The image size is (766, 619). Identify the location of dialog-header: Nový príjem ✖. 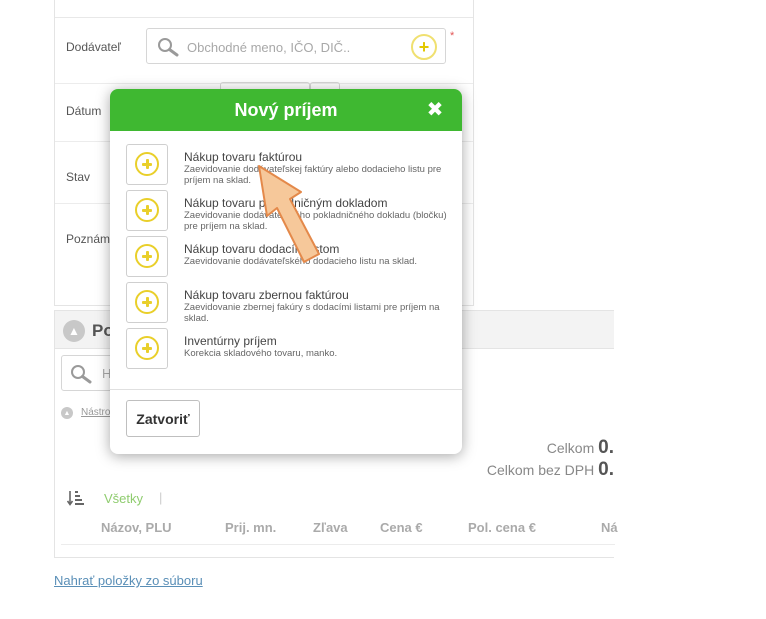
(286, 110).